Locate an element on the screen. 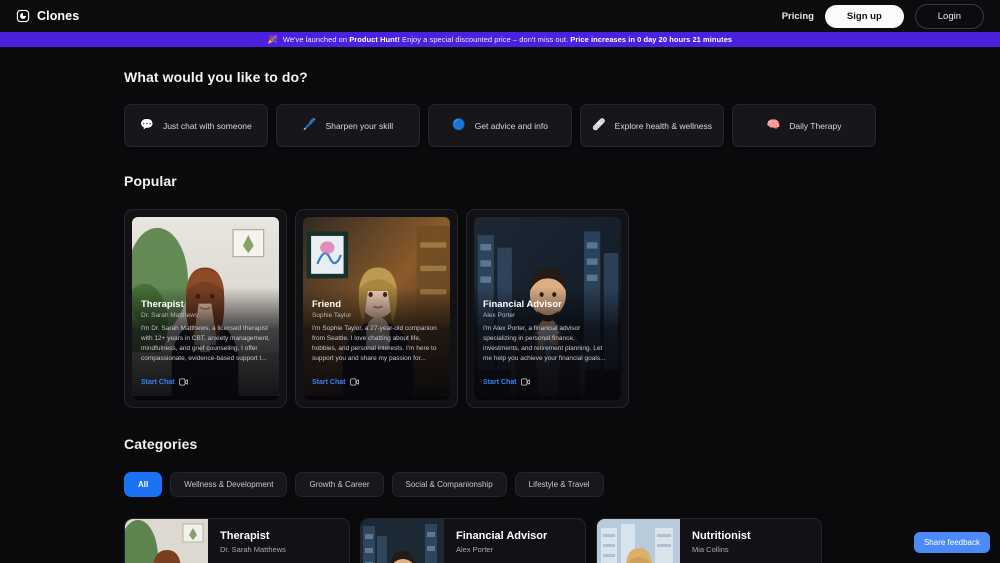  intent-option-daily-therapy: 🧠 Daily Therapy is located at coordinates (804, 125).